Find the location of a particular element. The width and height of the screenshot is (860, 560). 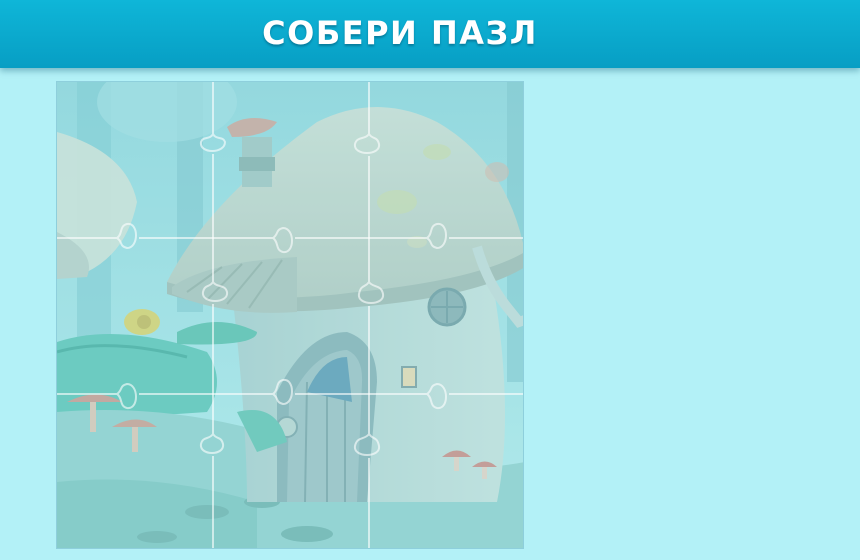

header-bar: СОБЕРИ ПАЗЛ is located at coordinates (430, 34).